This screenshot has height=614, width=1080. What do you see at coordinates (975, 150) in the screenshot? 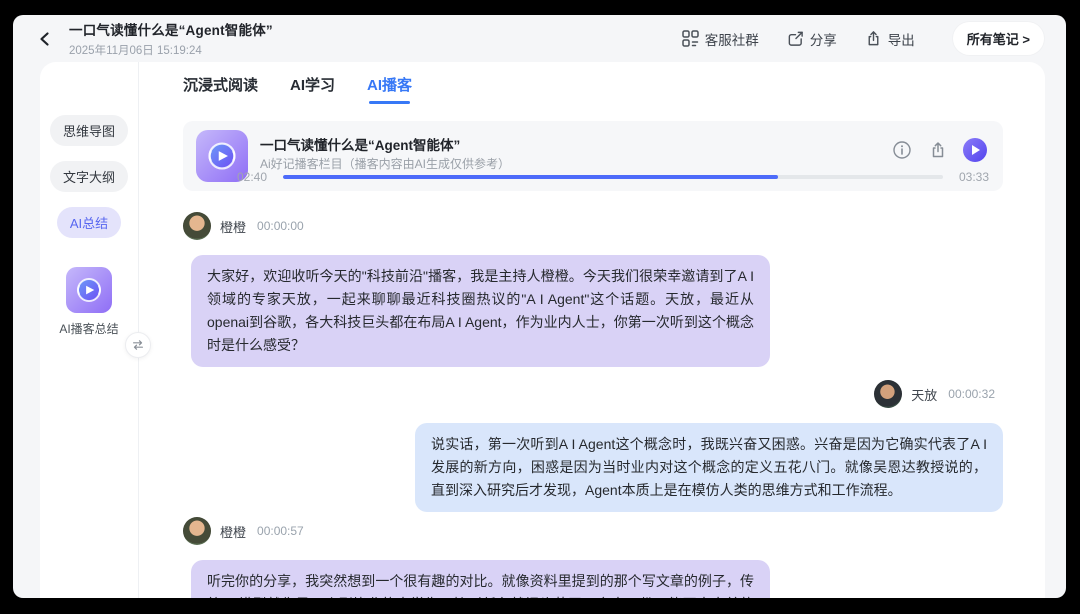
I see `play-button` at bounding box center [975, 150].